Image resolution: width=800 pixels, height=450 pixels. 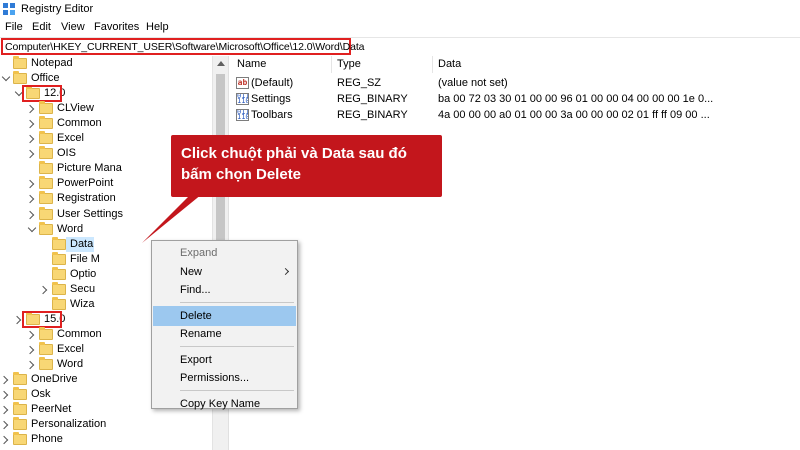 What do you see at coordinates (224, 360) in the screenshot?
I see `context-menu-export: Export` at bounding box center [224, 360].